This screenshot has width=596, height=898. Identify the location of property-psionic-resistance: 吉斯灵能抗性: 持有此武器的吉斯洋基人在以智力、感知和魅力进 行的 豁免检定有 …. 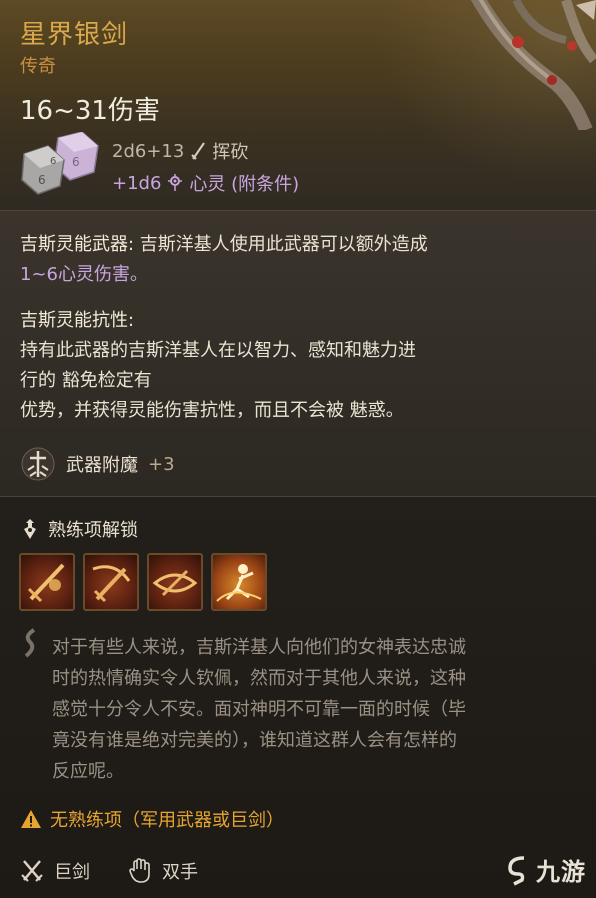
(218, 366).